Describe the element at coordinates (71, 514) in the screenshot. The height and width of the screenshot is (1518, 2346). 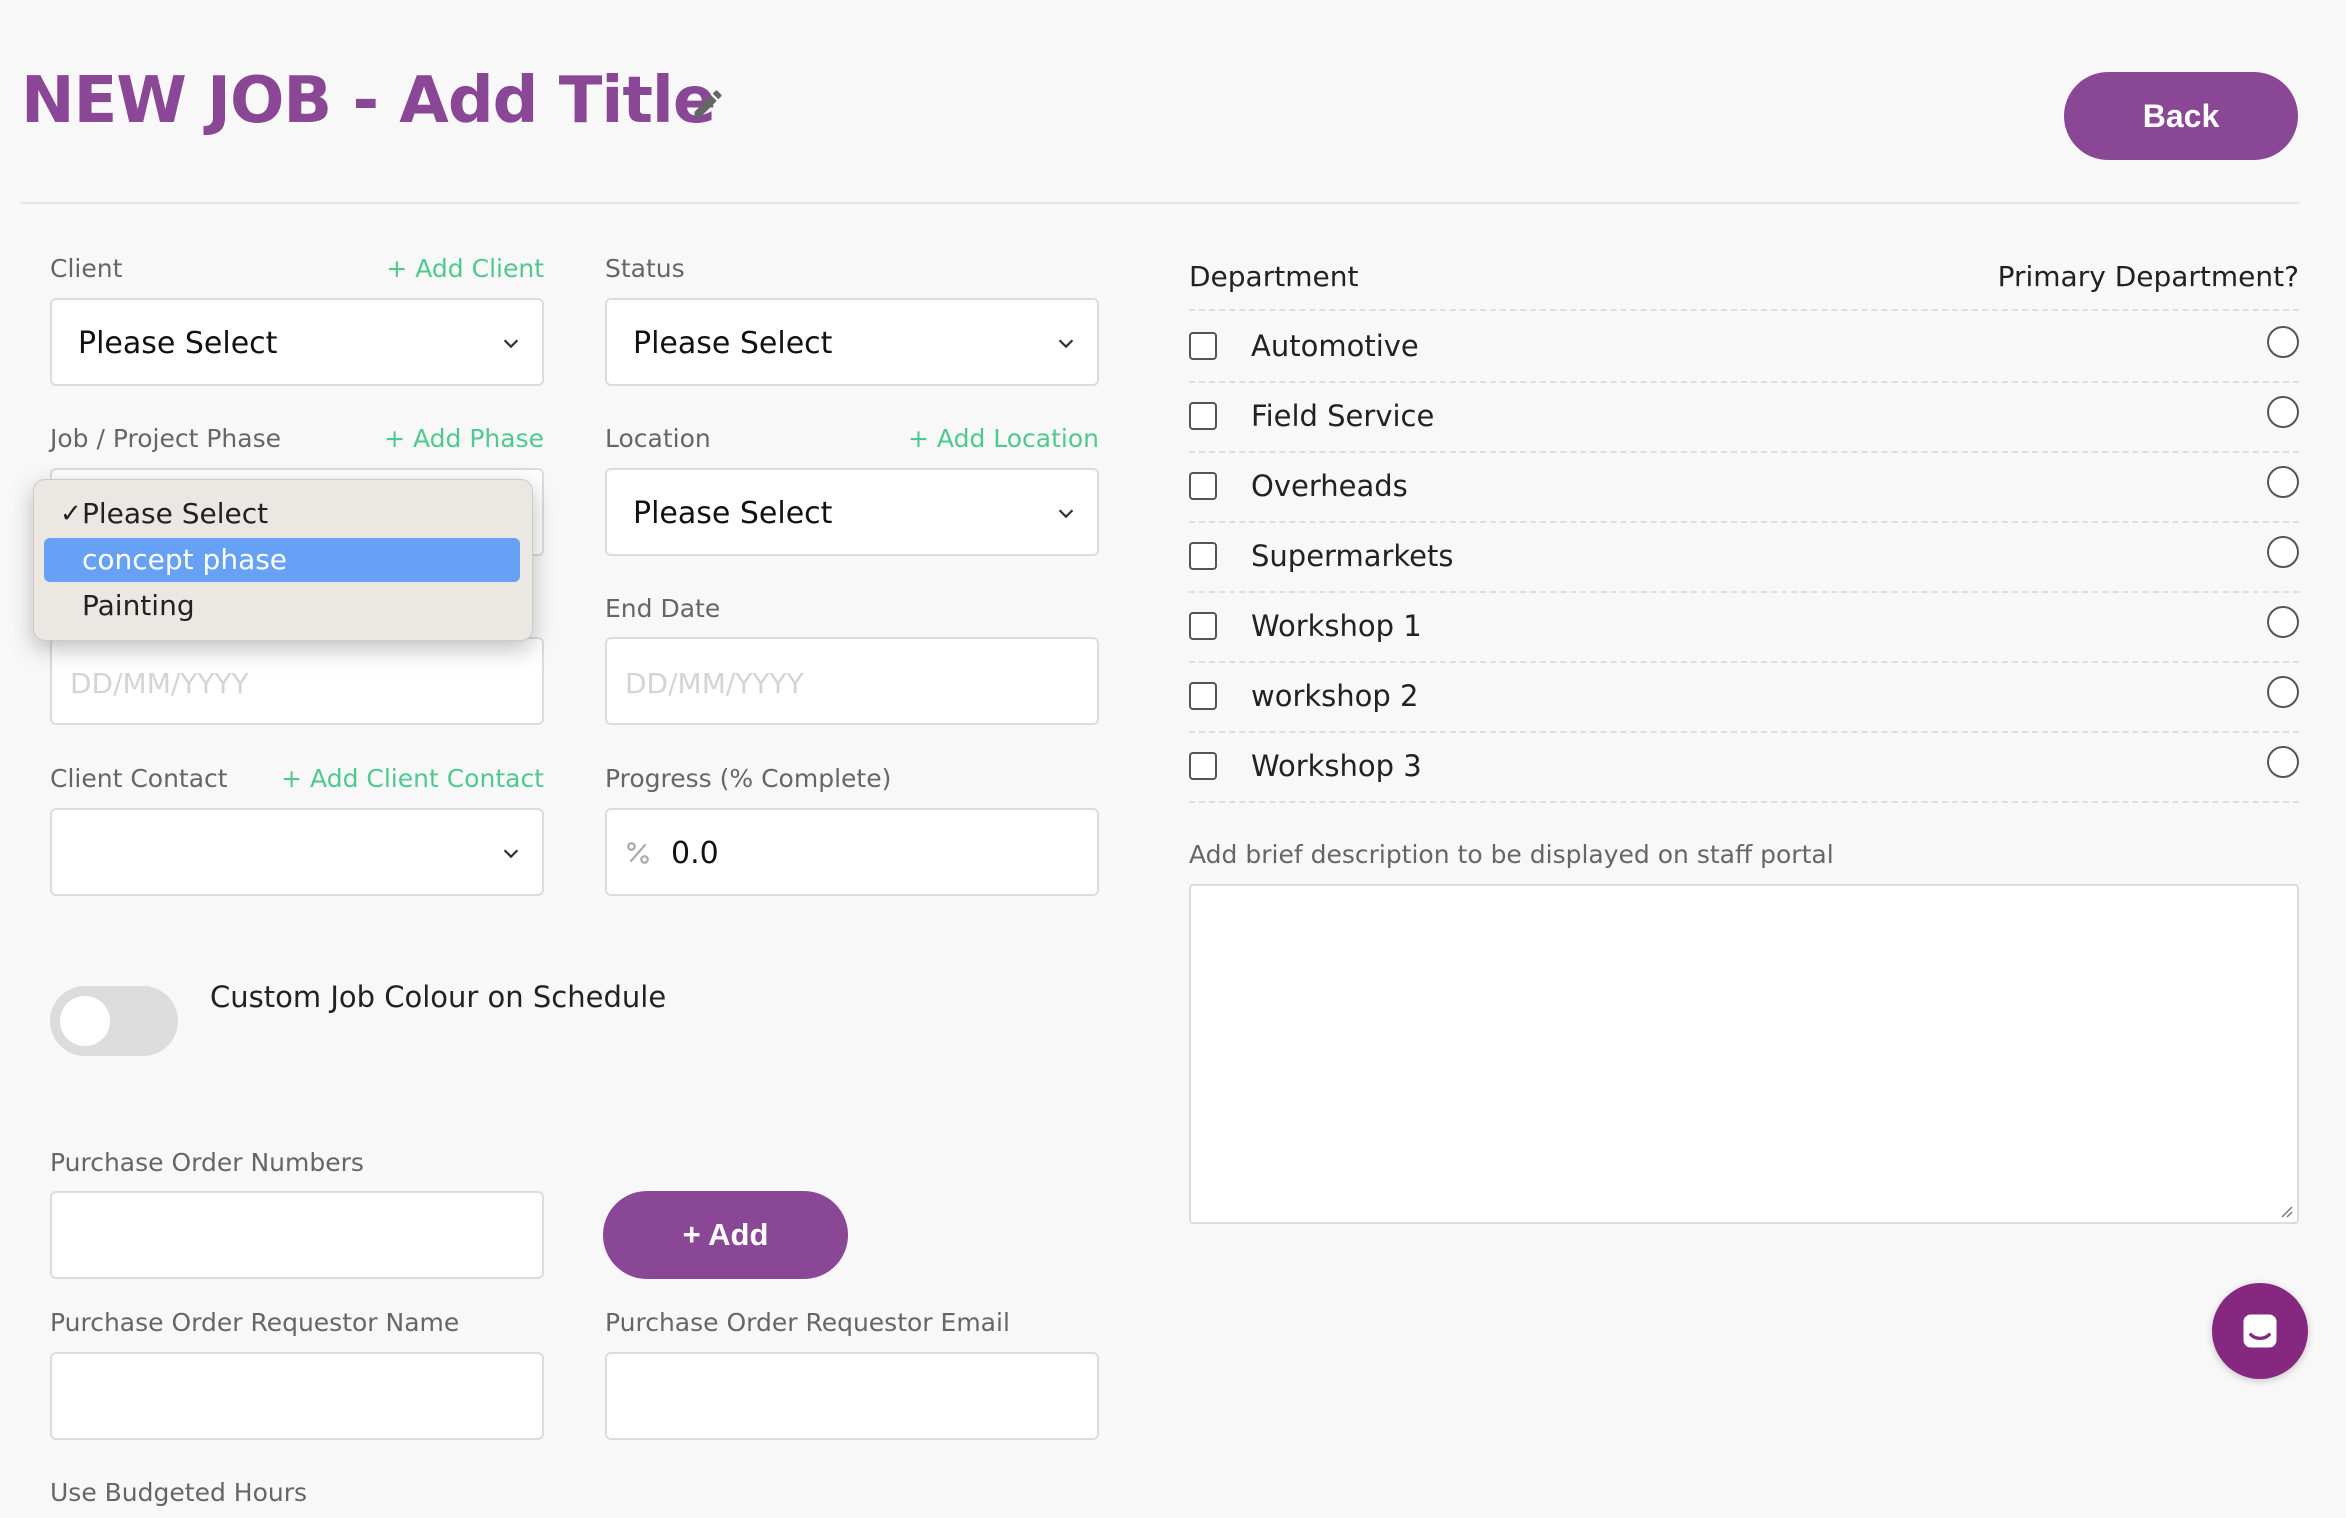
I see `checkmark-icon: ✓` at that location.